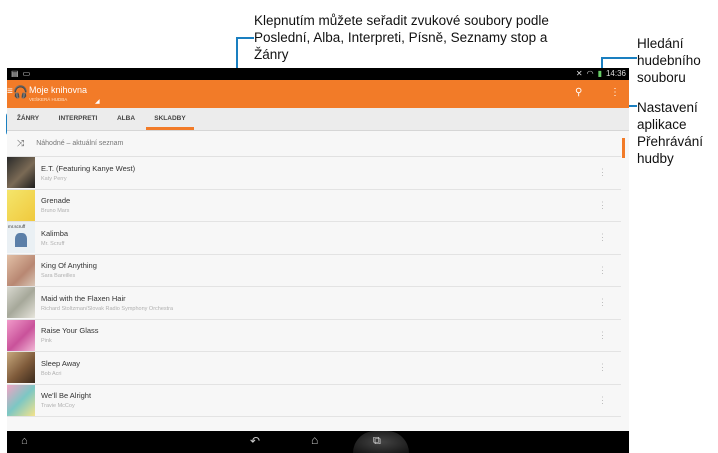  What do you see at coordinates (80, 143) in the screenshot?
I see `shuffle-label: Náhodné – aktuální seznam` at bounding box center [80, 143].